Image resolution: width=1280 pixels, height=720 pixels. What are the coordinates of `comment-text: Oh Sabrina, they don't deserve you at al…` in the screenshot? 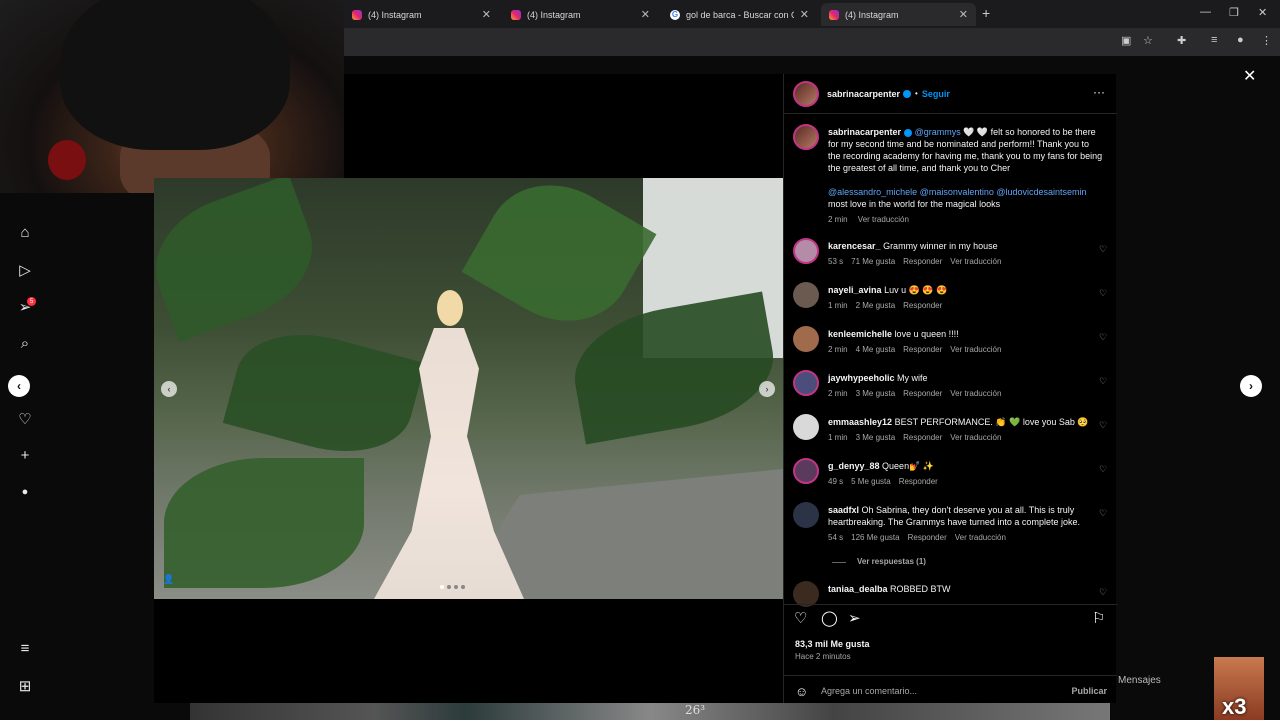 It's located at (954, 516).